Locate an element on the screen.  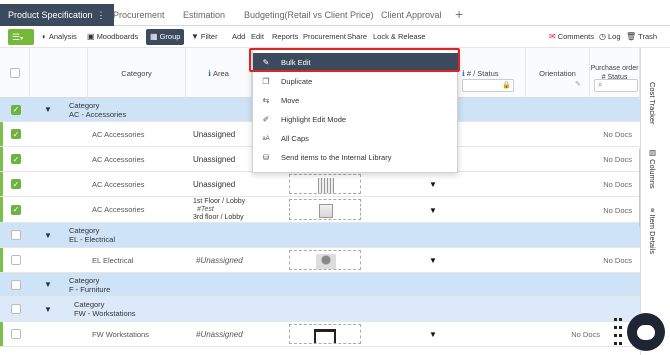
comments-button: ✉ Comments is located at coordinates (571, 37).